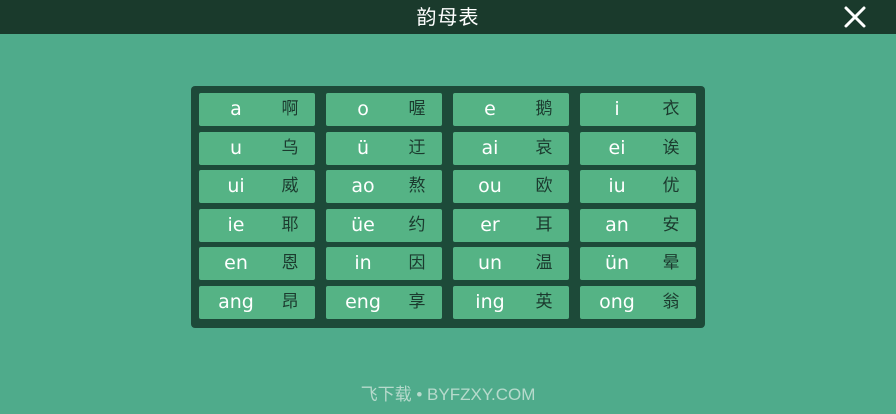  Describe the element at coordinates (384, 109) in the screenshot. I see `final-card-o: o喔` at that location.